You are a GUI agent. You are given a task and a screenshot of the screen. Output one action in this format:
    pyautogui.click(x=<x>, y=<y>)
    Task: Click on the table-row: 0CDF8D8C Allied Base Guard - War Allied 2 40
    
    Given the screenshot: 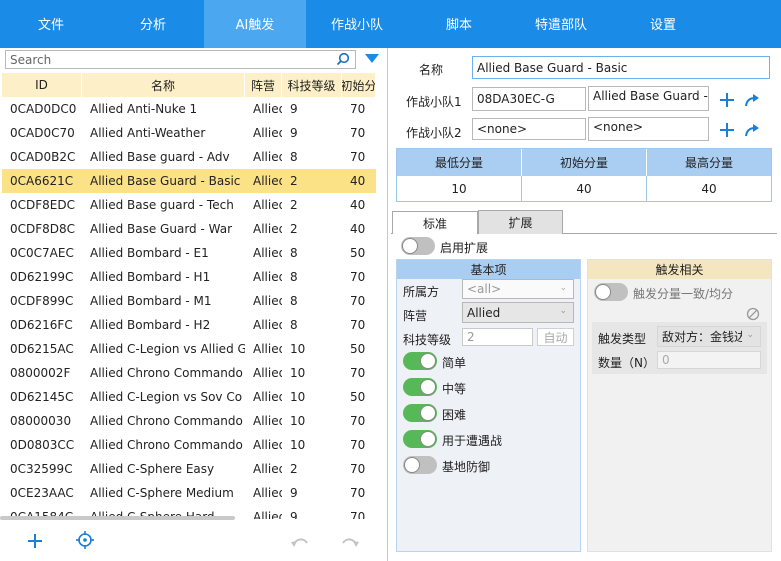 What is the action you would take?
    pyautogui.click(x=189, y=229)
    